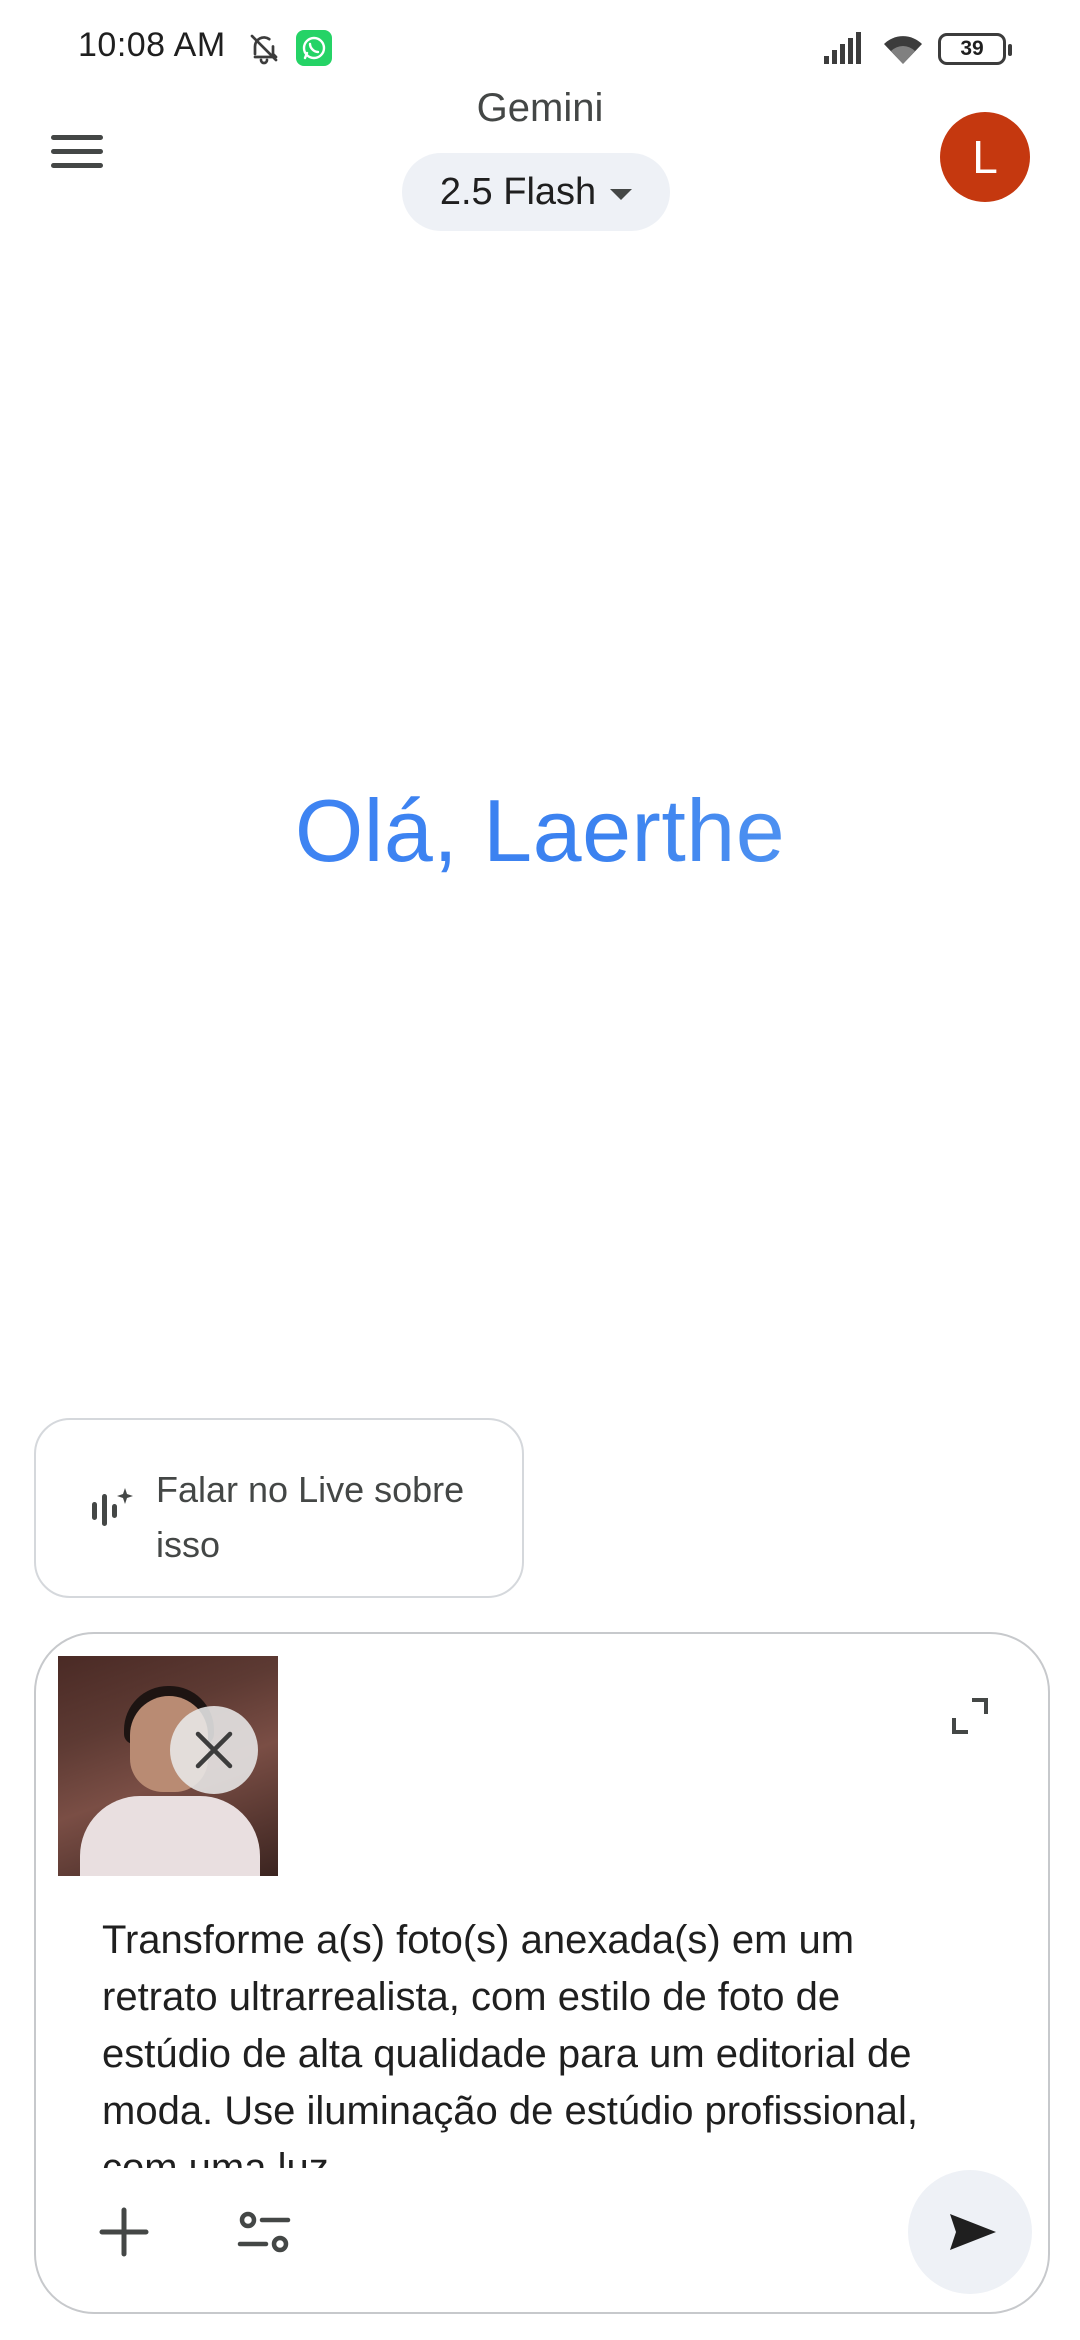 Image resolution: width=1080 pixels, height=2340 pixels. I want to click on remove-attachment-button, so click(214, 1750).